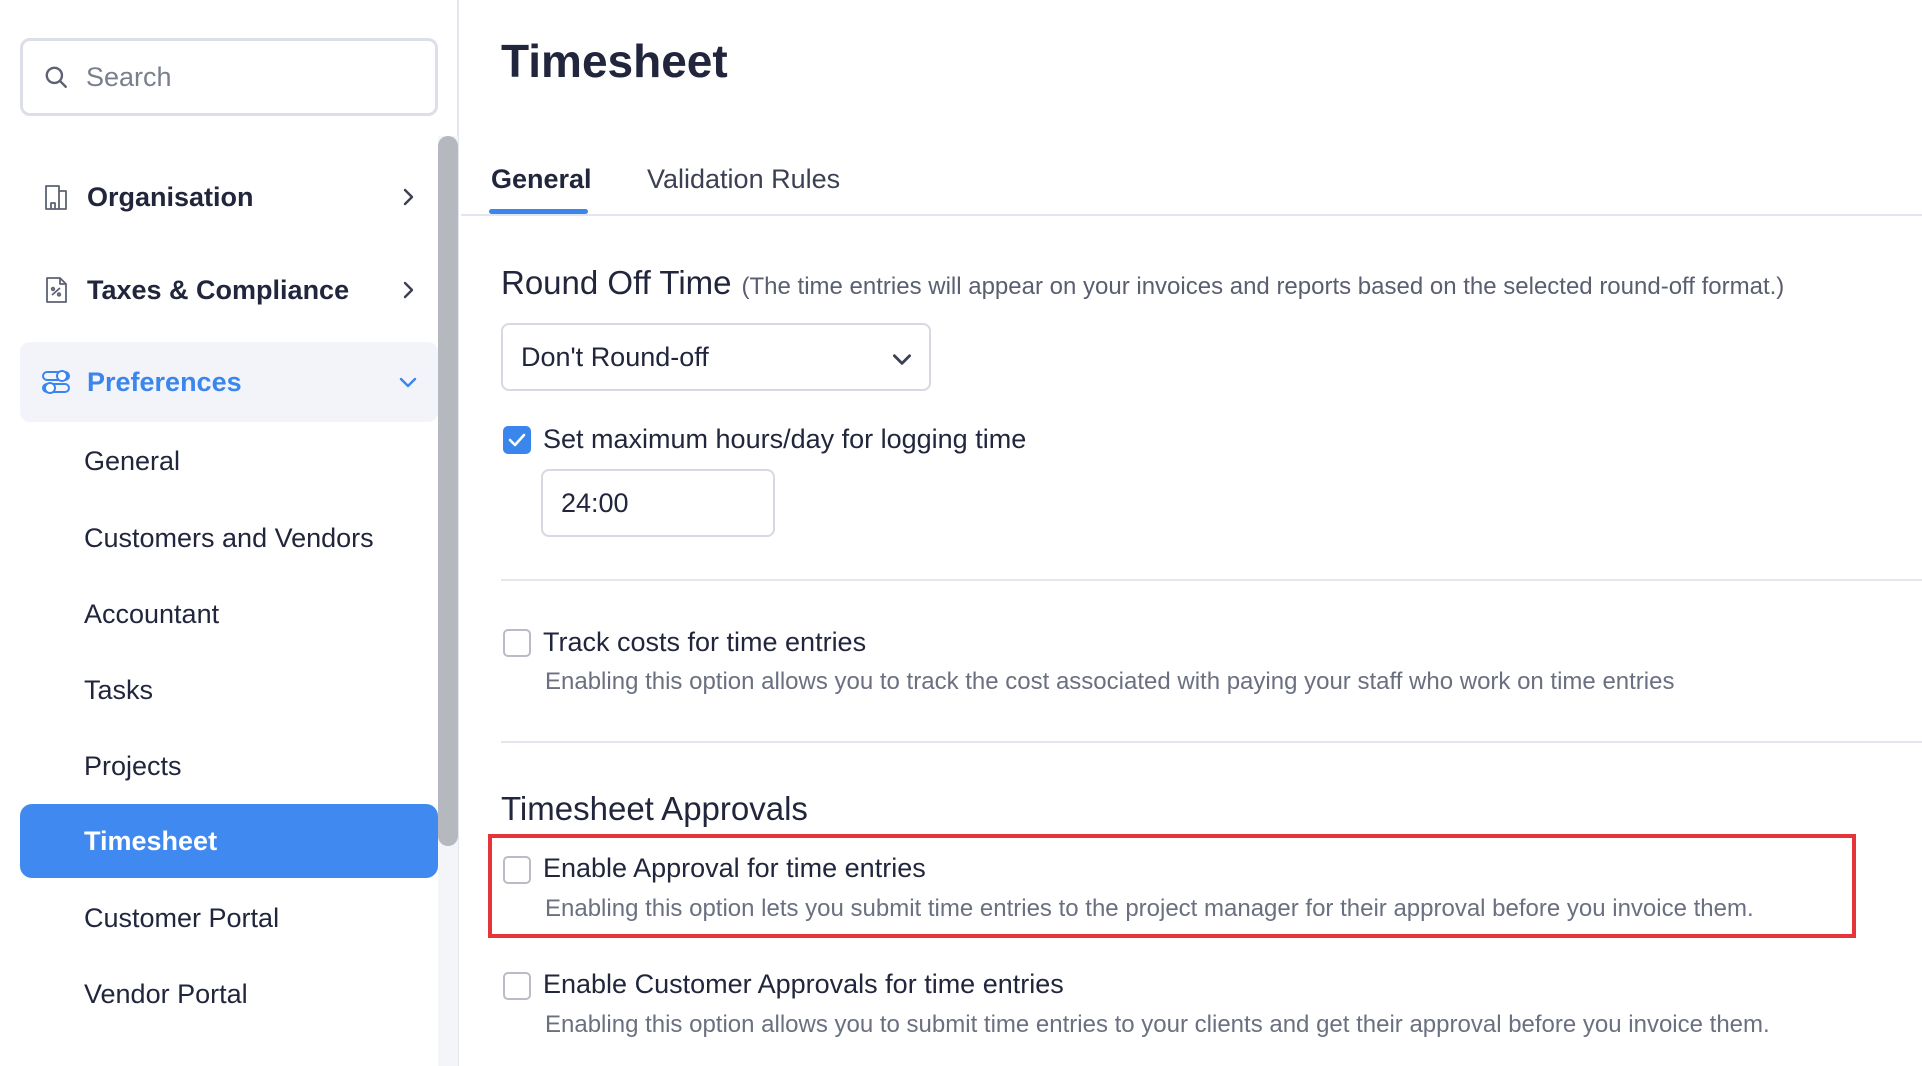  What do you see at coordinates (56, 77) in the screenshot?
I see `search-icon` at bounding box center [56, 77].